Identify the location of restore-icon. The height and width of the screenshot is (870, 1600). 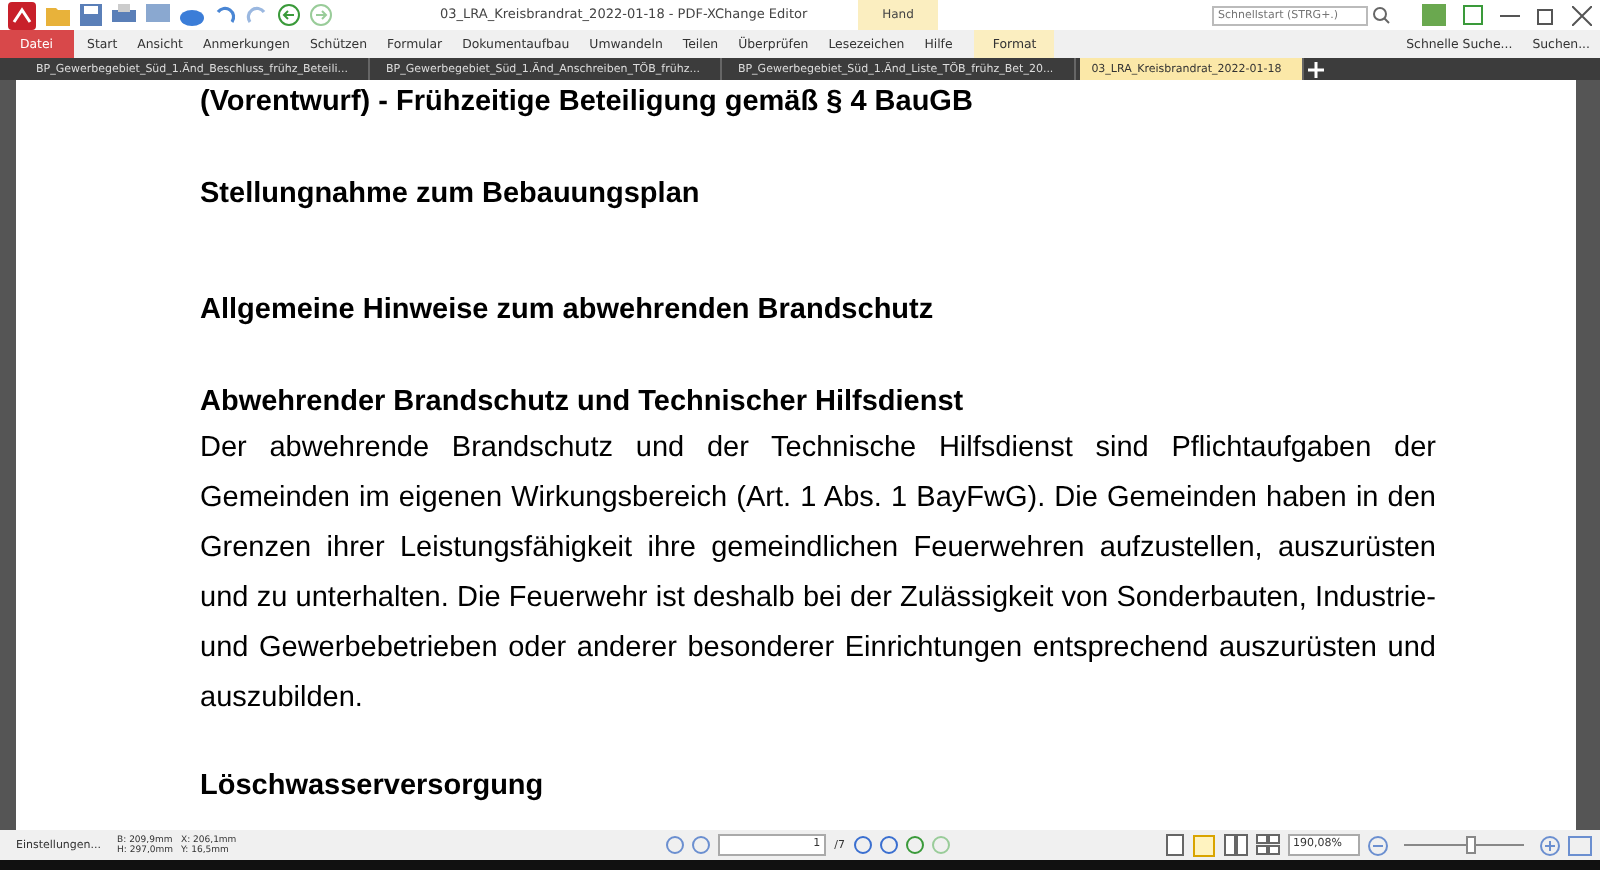
(1546, 15).